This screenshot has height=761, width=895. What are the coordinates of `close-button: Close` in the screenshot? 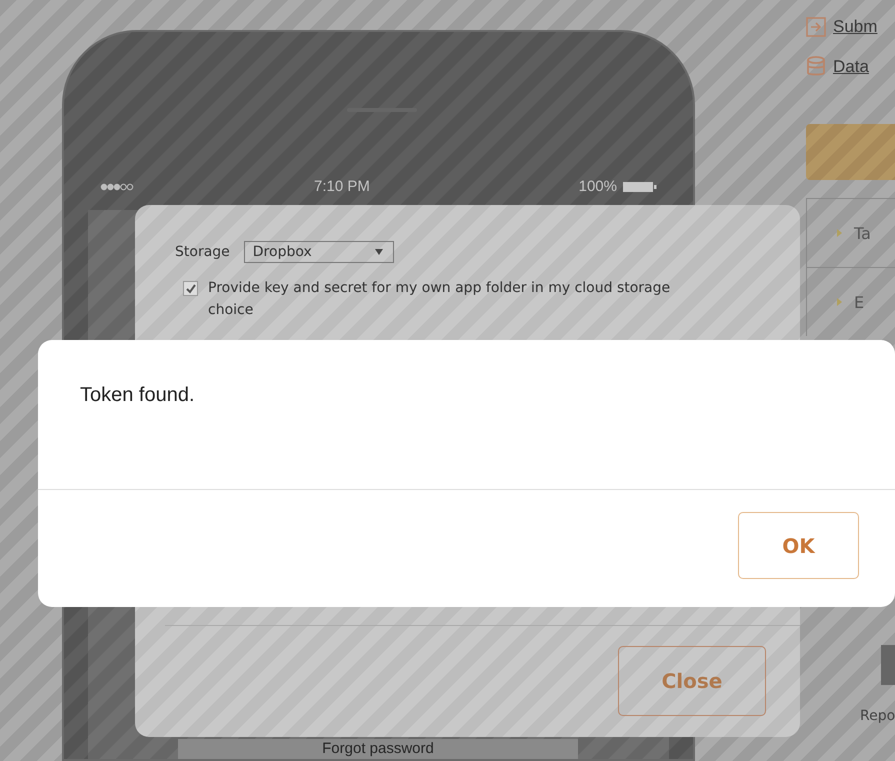 It's located at (692, 681).